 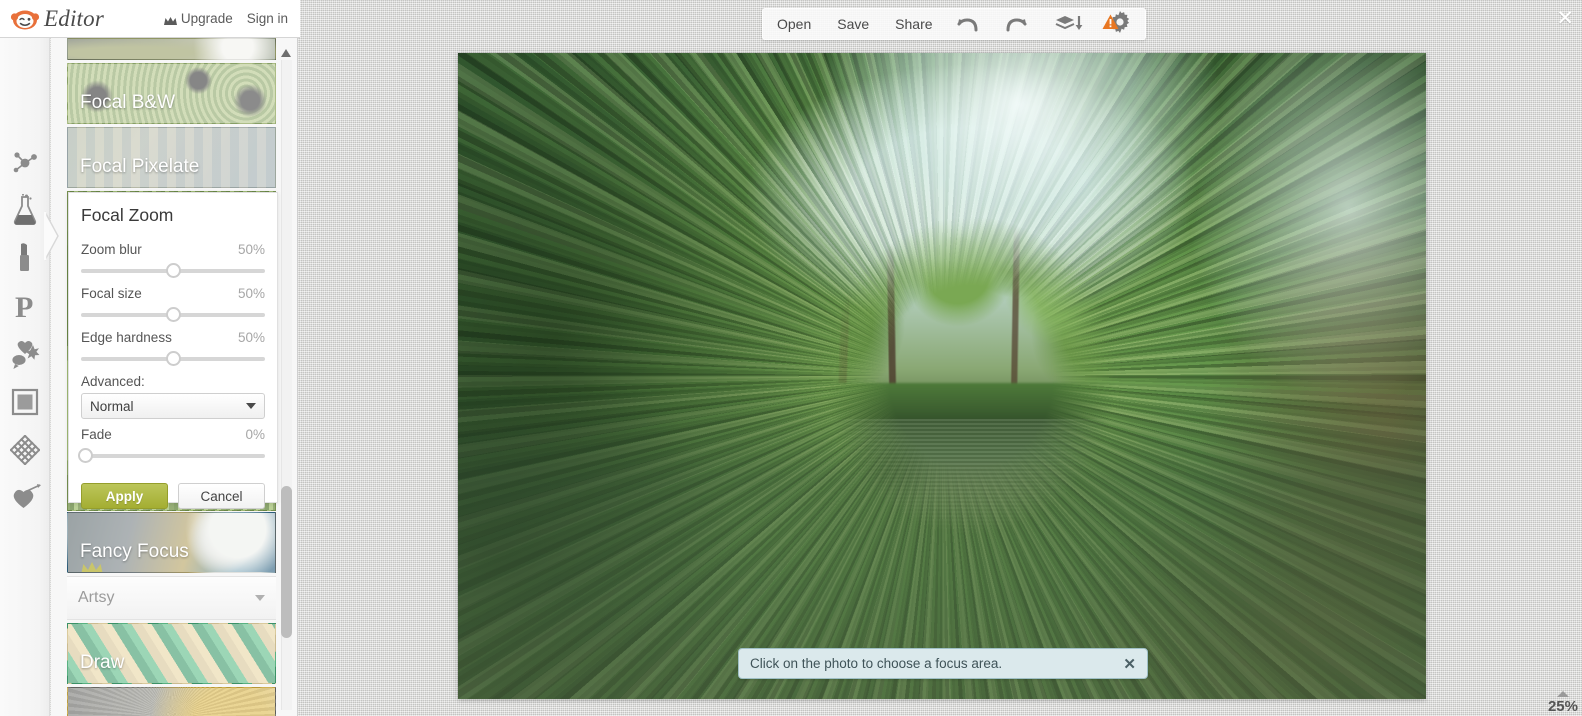 What do you see at coordinates (171, 653) in the screenshot?
I see `effect-thumbnail-draw: Draw` at bounding box center [171, 653].